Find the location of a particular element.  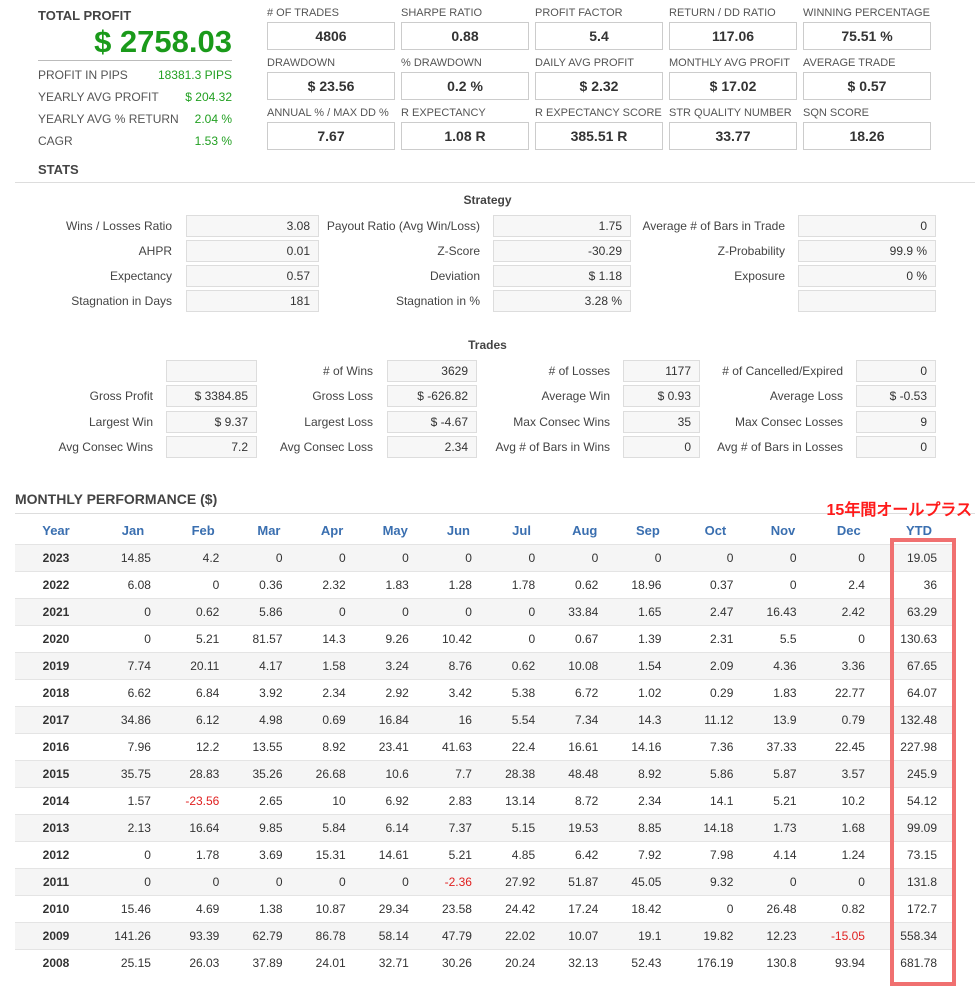

month-cell: 7.98 is located at coordinates (715, 854).